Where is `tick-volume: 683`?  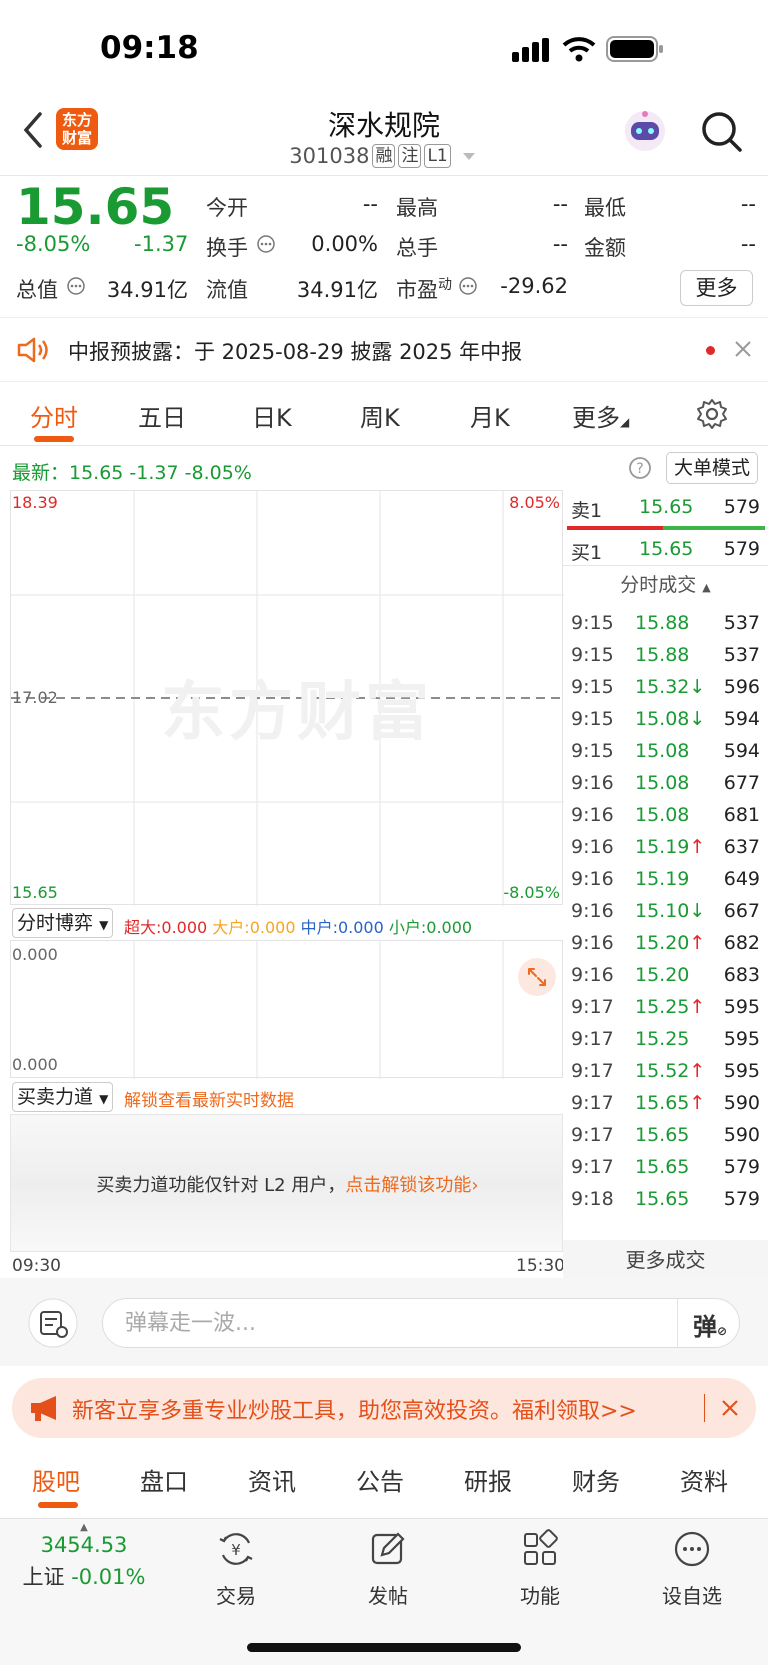
tick-volume: 683 is located at coordinates (741, 975).